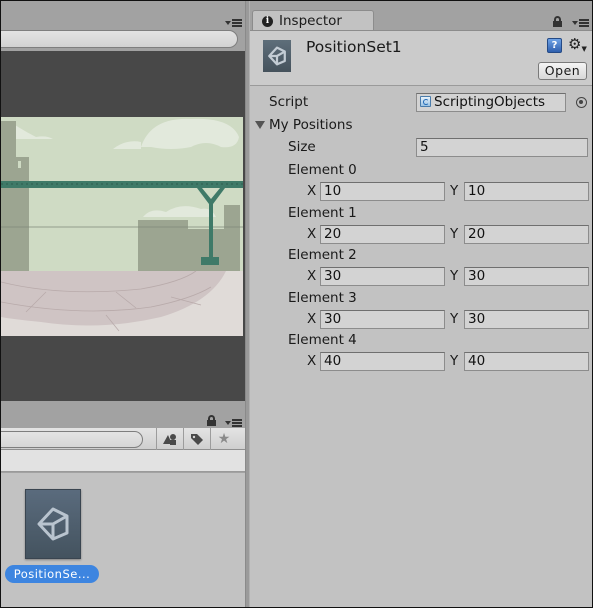 Image resolution: width=593 pixels, height=608 pixels. What do you see at coordinates (382, 191) in the screenshot?
I see `x-input: 10` at bounding box center [382, 191].